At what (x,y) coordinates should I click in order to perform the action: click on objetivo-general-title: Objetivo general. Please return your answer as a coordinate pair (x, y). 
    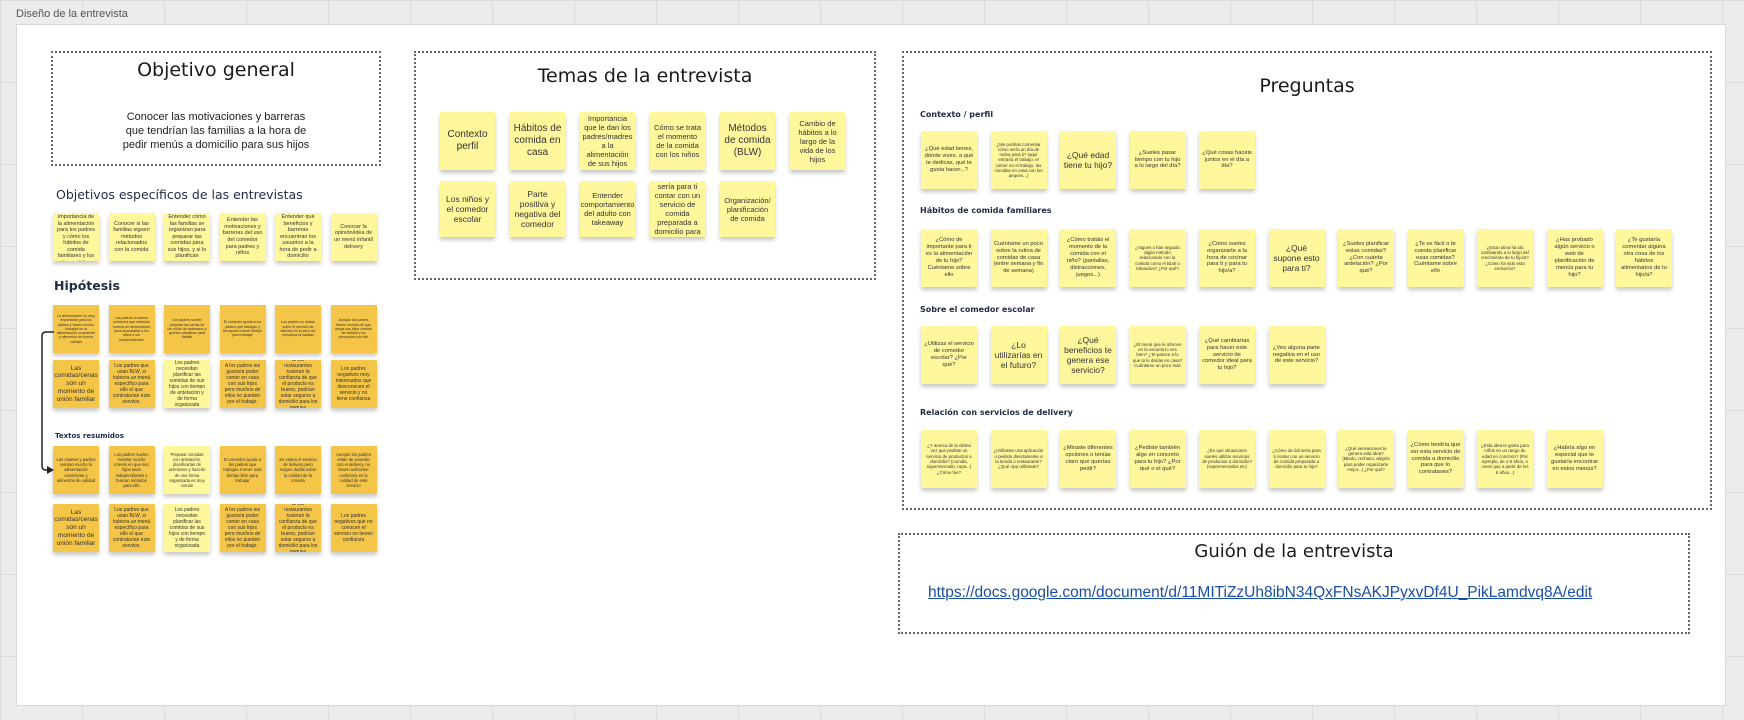
    Looking at the image, I should click on (216, 70).